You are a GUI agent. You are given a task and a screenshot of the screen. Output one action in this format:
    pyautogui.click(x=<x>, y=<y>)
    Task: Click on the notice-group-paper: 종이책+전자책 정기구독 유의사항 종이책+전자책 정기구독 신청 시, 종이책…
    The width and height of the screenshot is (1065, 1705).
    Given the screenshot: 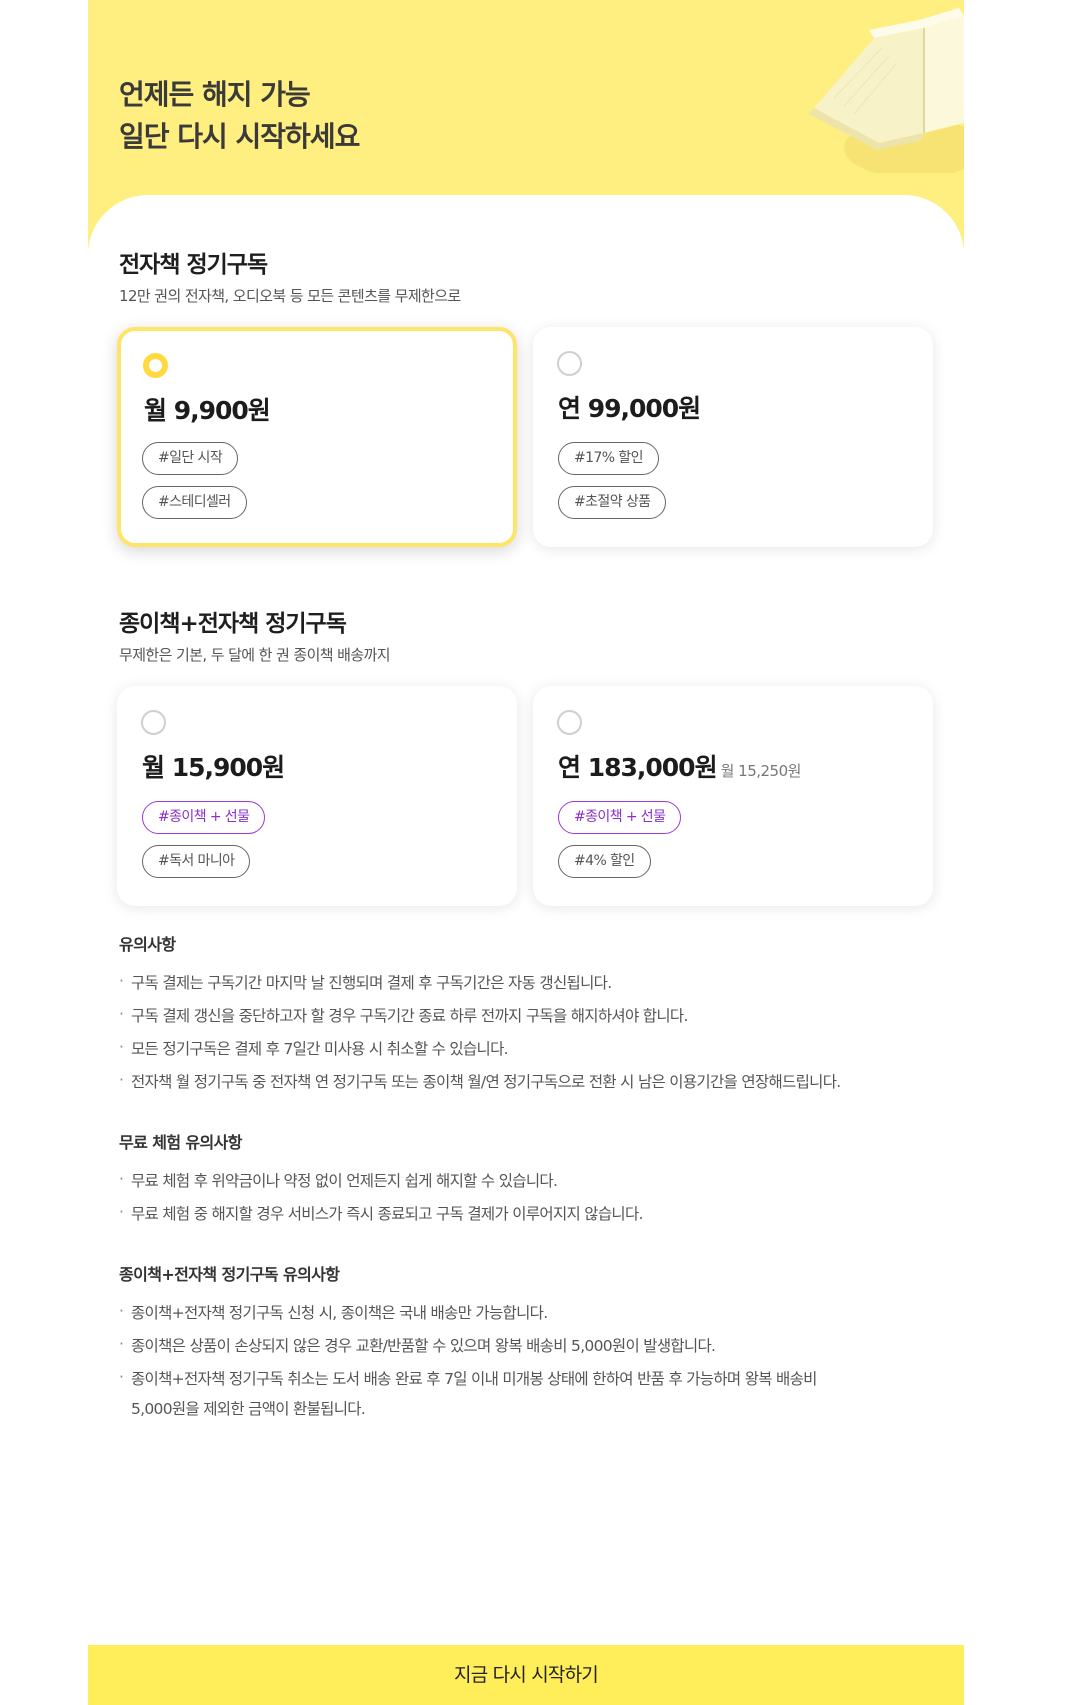 What is the action you would take?
    pyautogui.click(x=526, y=1341)
    